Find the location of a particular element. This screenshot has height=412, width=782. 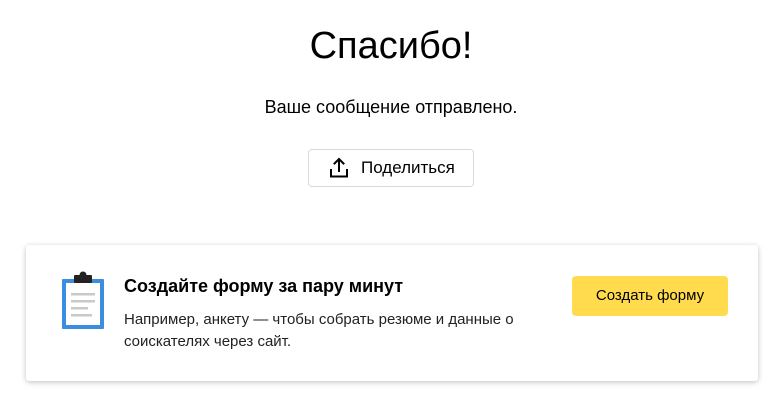

confirmation-message: Ваше сообщение отправлено. is located at coordinates (391, 107).